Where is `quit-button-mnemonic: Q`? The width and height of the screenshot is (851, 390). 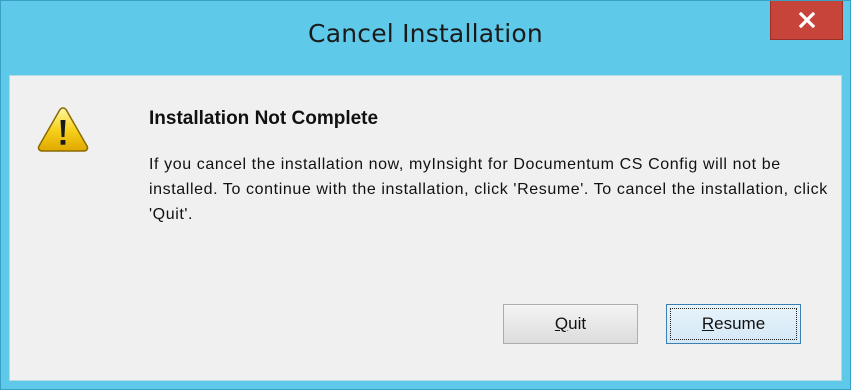
quit-button-mnemonic: Q is located at coordinates (561, 323).